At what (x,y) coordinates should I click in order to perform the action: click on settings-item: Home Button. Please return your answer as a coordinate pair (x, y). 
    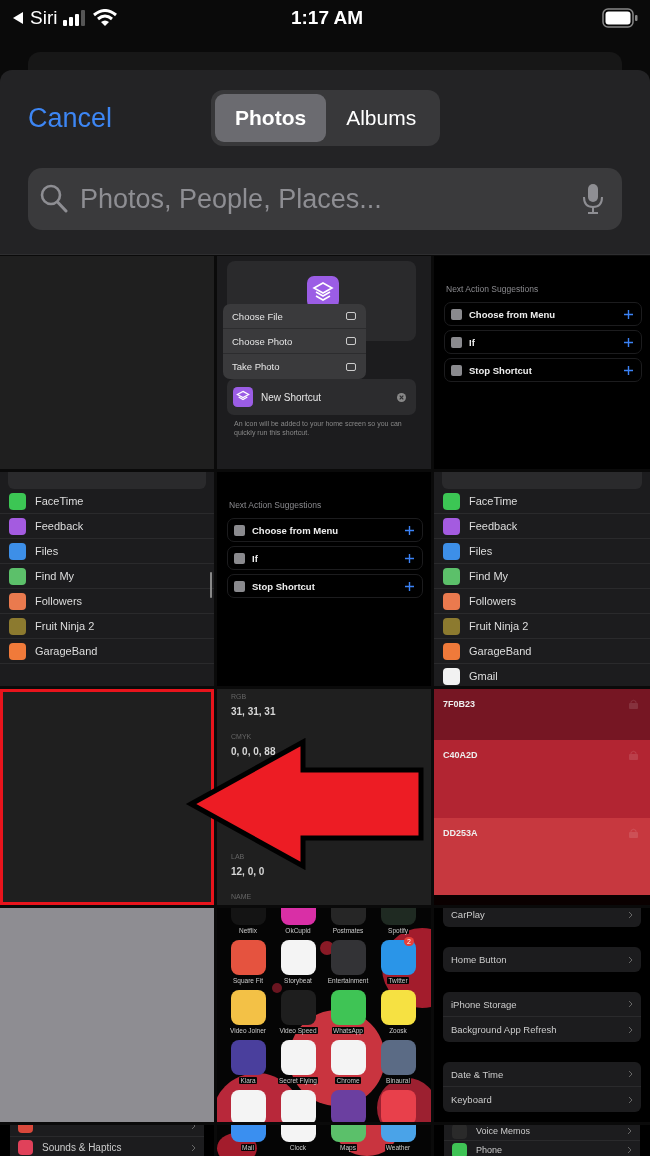
    Looking at the image, I should click on (479, 959).